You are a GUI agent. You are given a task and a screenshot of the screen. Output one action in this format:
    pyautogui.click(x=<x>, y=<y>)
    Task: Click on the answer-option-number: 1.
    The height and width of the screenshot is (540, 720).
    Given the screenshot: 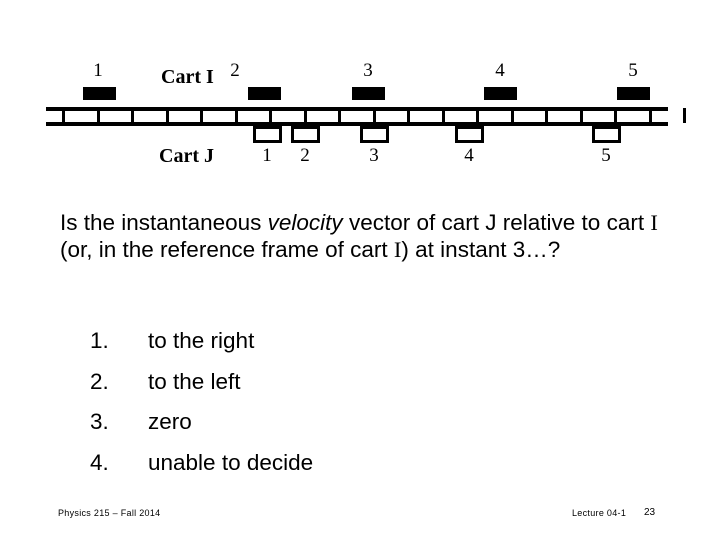 What is the action you would take?
    pyautogui.click(x=99, y=340)
    